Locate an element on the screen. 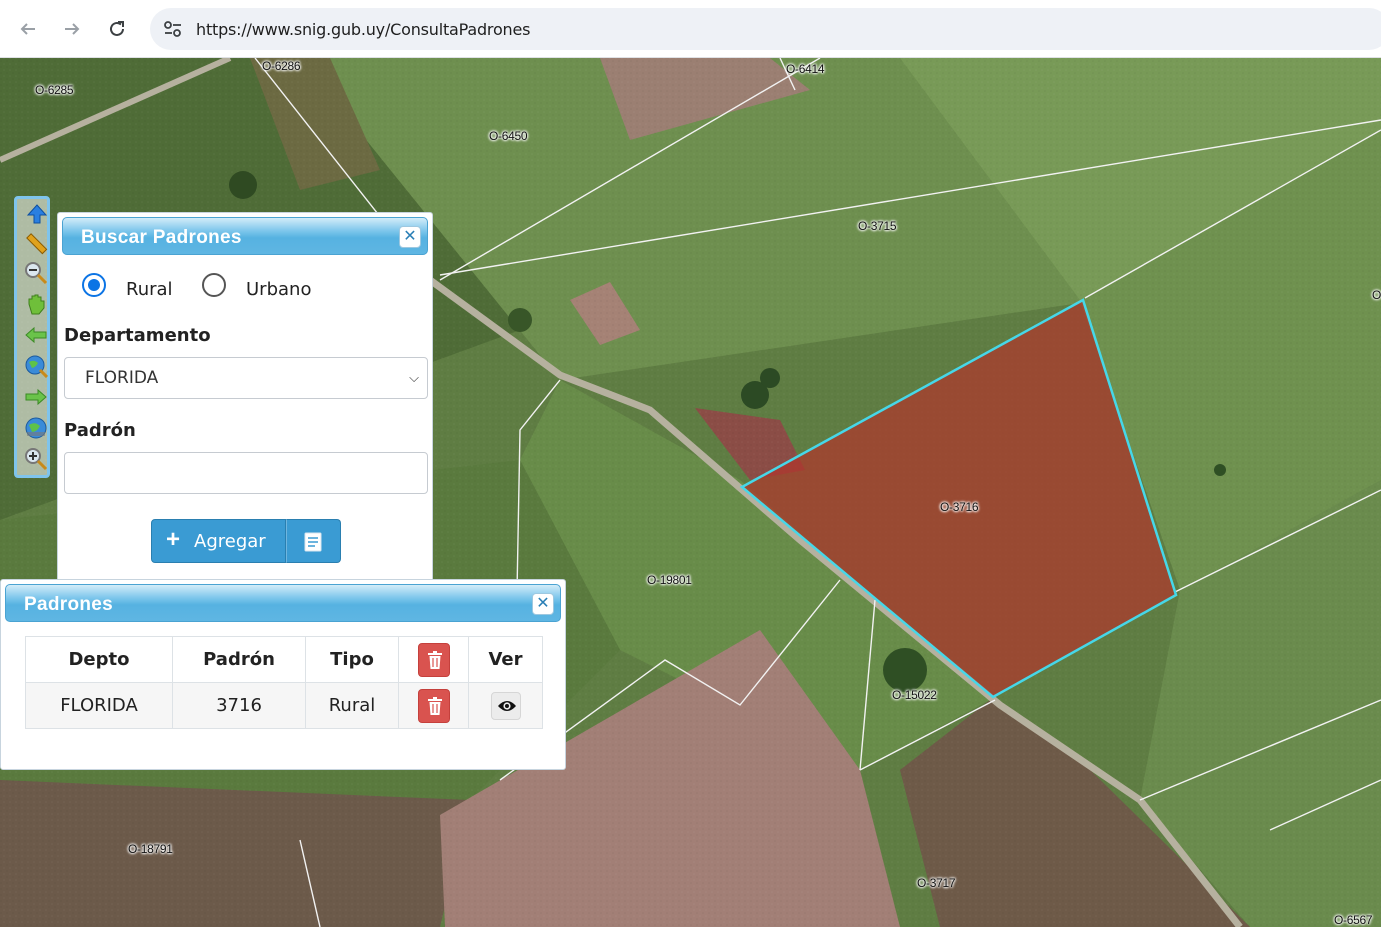  parcel-label: O is located at coordinates (1376, 295).